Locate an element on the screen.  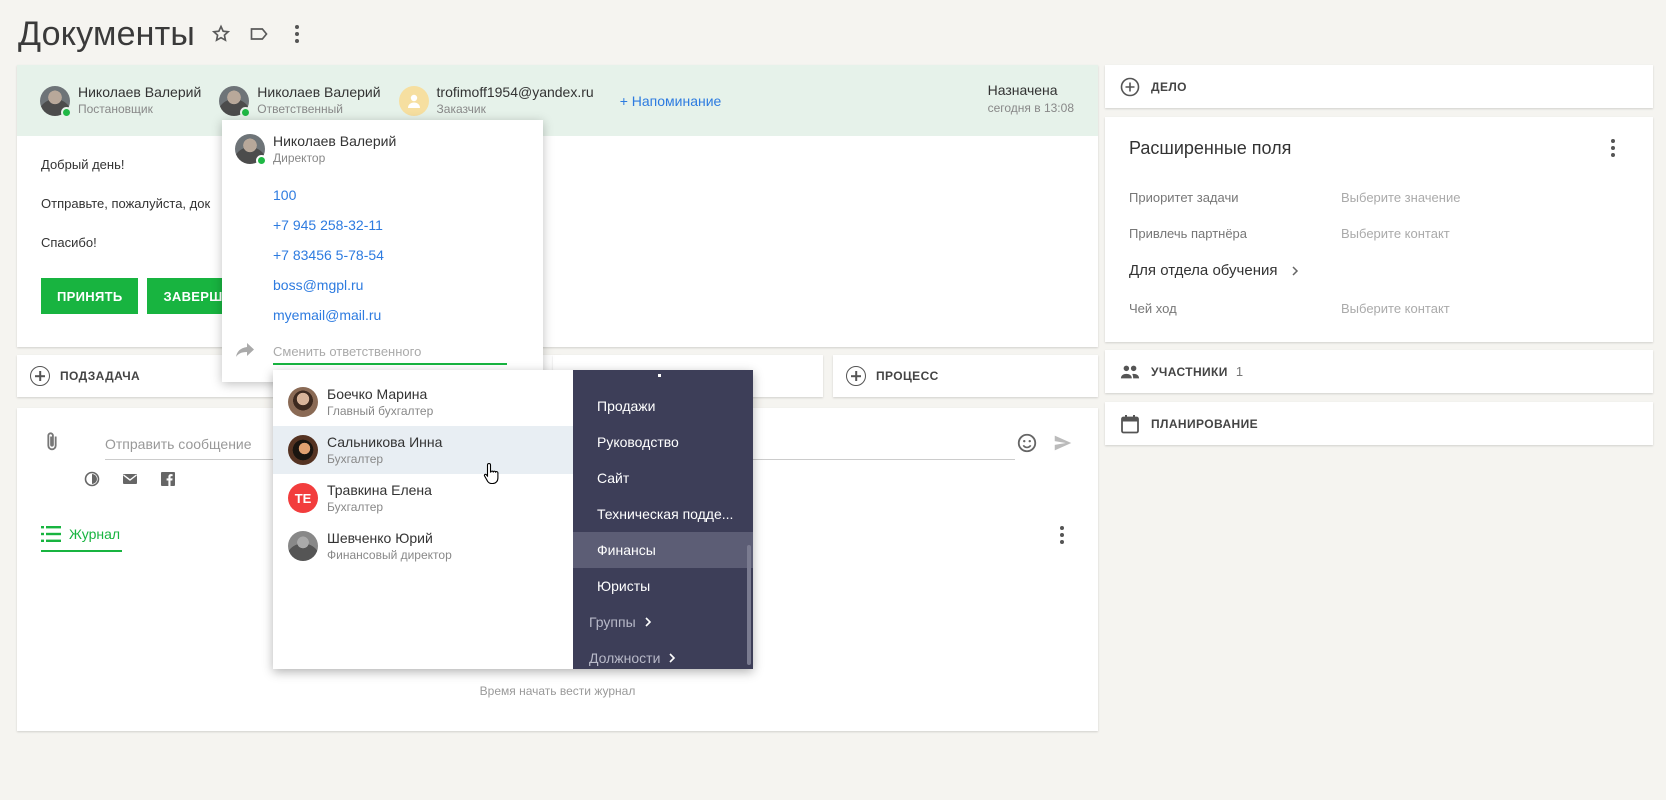
field-group-training: Для отдела обучения is located at coordinates (1214, 270).